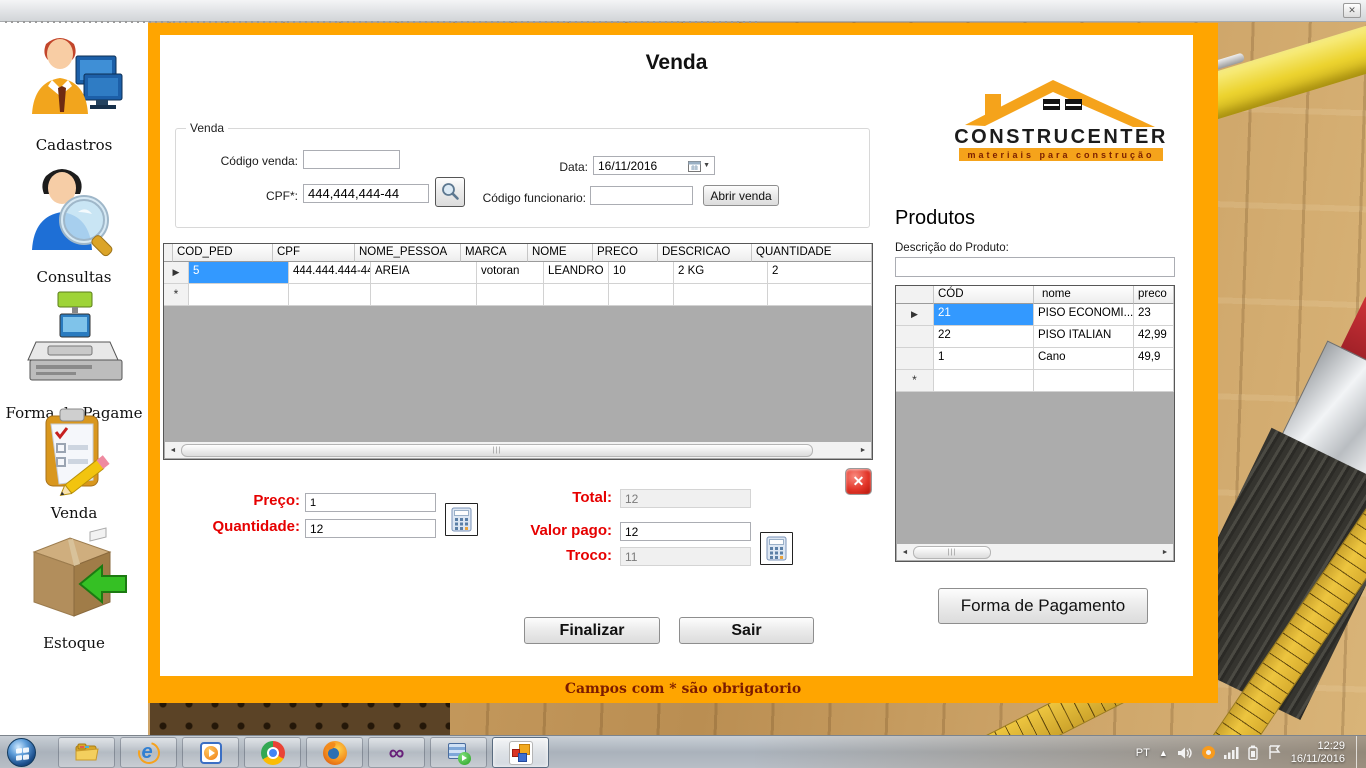 This screenshot has width=1366, height=768. What do you see at coordinates (1154, 337) in the screenshot?
I see `cell-preco: 42,99` at bounding box center [1154, 337].